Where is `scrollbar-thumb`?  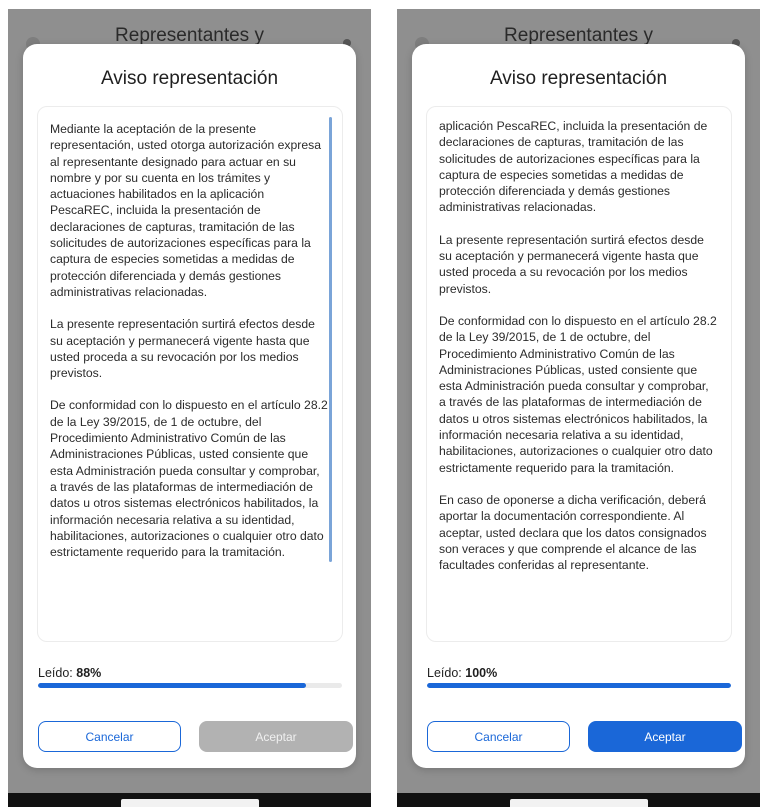
scrollbar-thumb is located at coordinates (330, 339).